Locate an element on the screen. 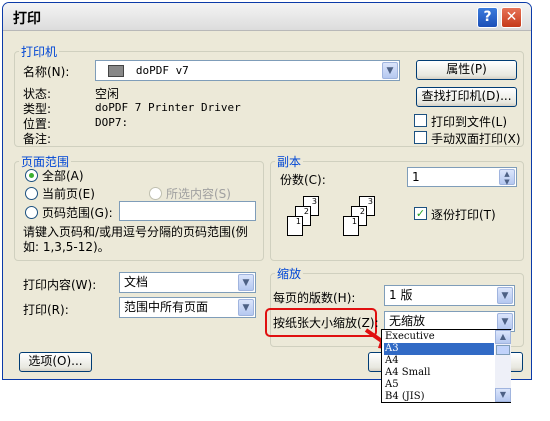 The image size is (550, 421). collate-checkbox: ✓ is located at coordinates (420, 213).